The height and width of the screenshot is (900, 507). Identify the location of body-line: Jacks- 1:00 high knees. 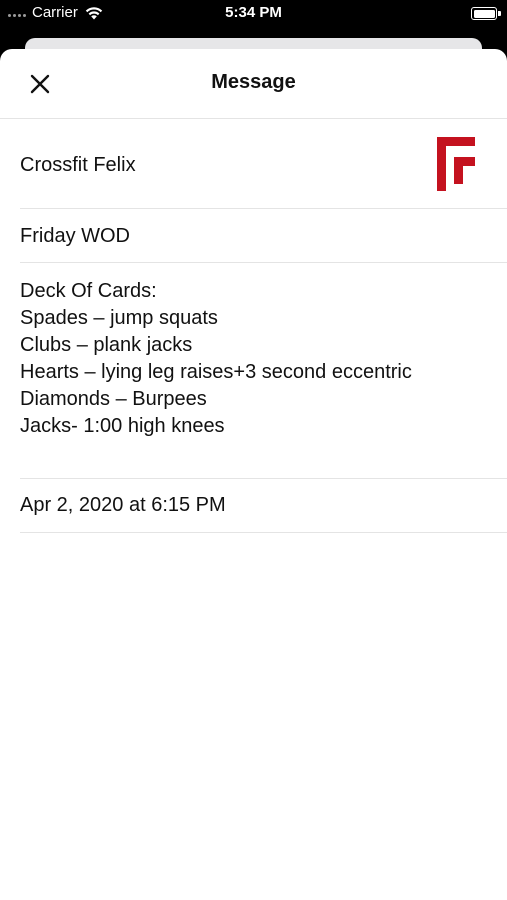
(122, 426).